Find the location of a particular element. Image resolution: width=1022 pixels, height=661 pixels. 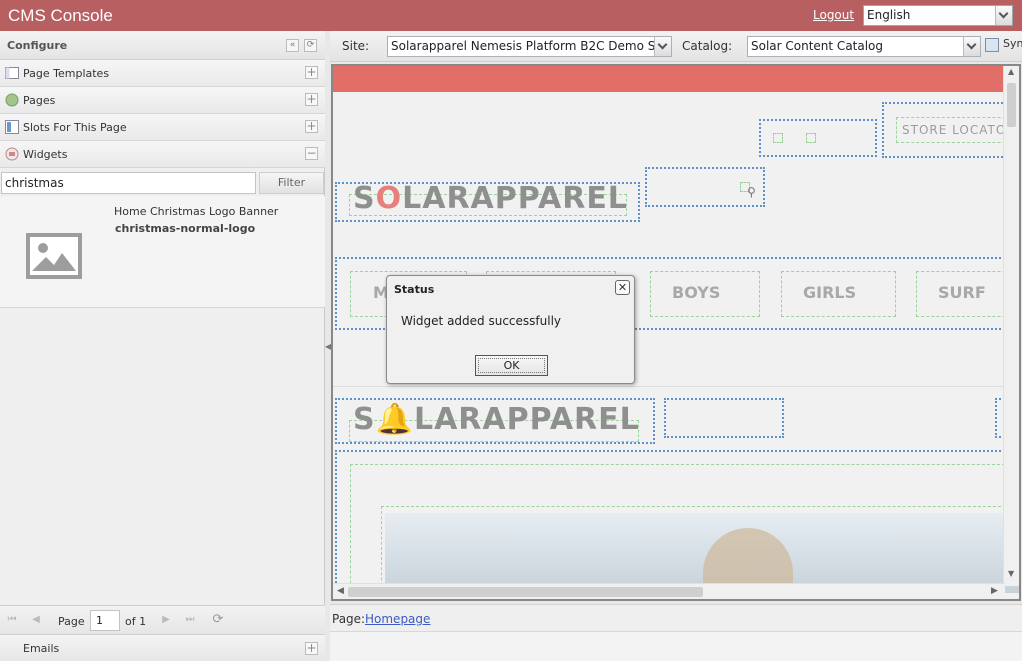

accordion-pages: Pages + is located at coordinates (162, 100).